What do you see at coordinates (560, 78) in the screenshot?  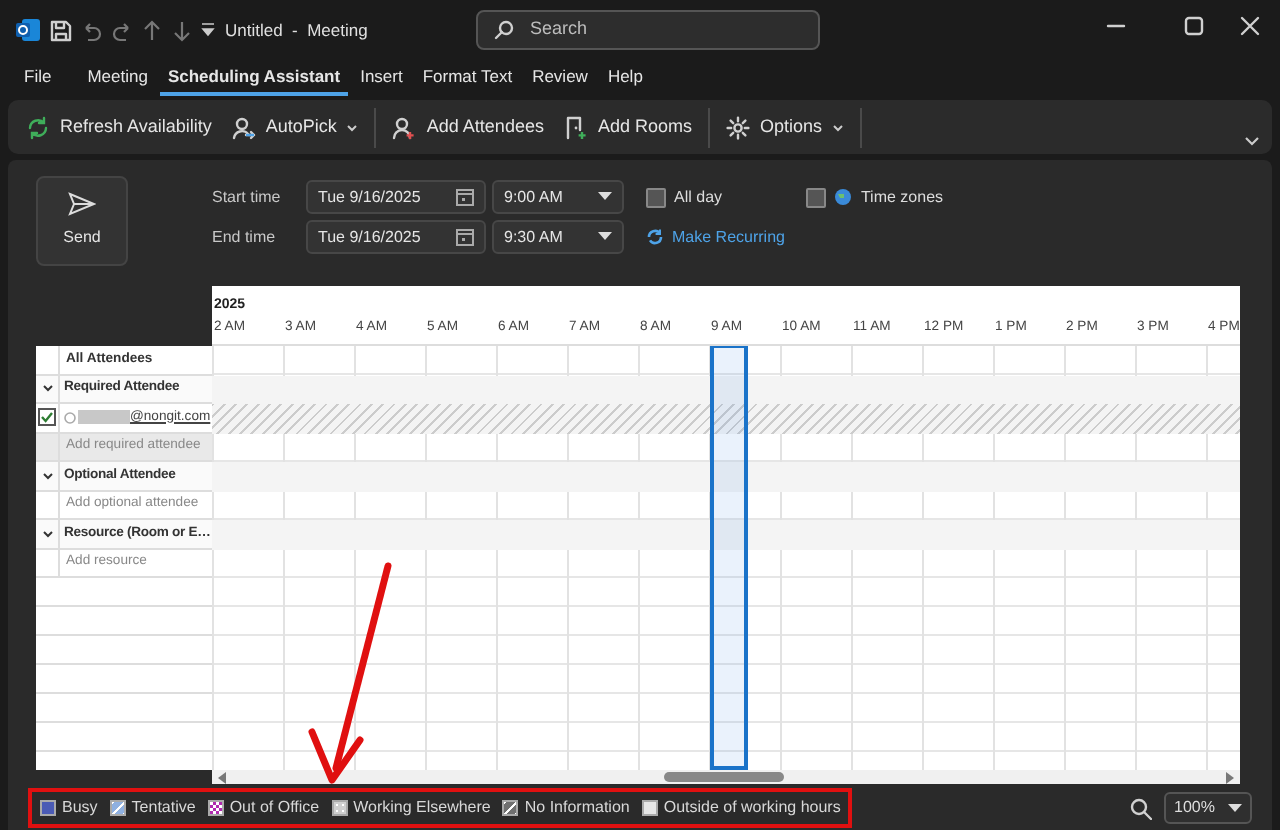 I see `menu-tab: Review` at bounding box center [560, 78].